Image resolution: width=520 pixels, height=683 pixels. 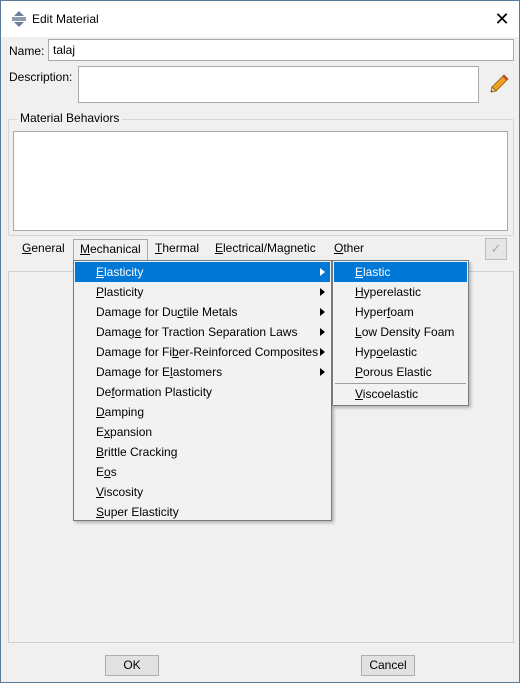 I want to click on description-field, so click(x=278, y=84).